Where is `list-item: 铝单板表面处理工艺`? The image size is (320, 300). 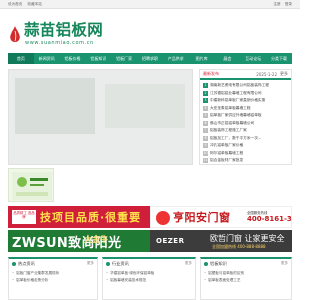 list-item: 铝单板表面处理工艺 is located at coordinates (246, 280).